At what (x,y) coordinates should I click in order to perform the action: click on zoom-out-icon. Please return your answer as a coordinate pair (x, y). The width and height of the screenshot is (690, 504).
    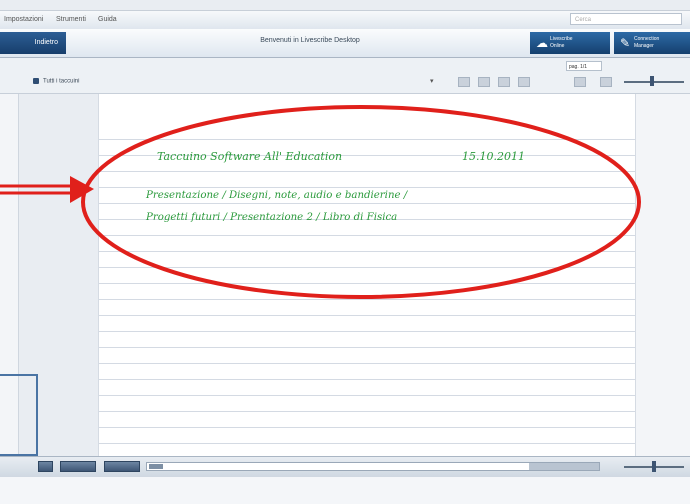
    Looking at the image, I should click on (606, 82).